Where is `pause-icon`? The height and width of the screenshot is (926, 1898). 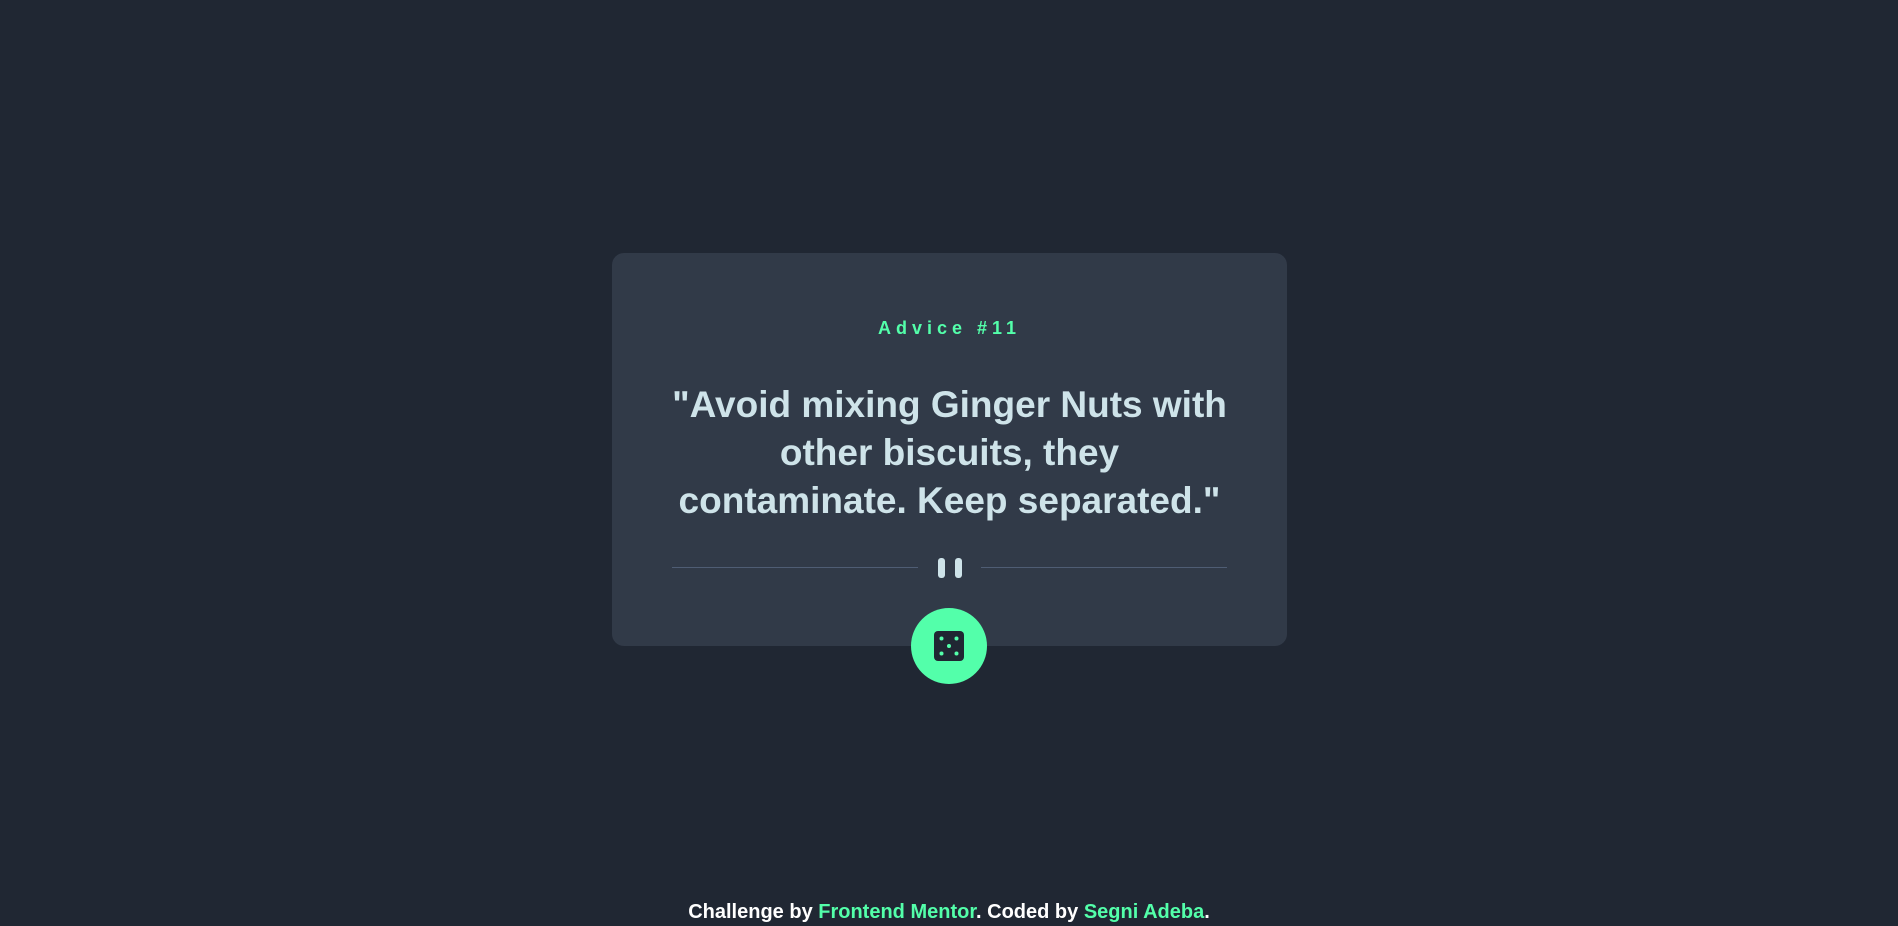 pause-icon is located at coordinates (950, 568).